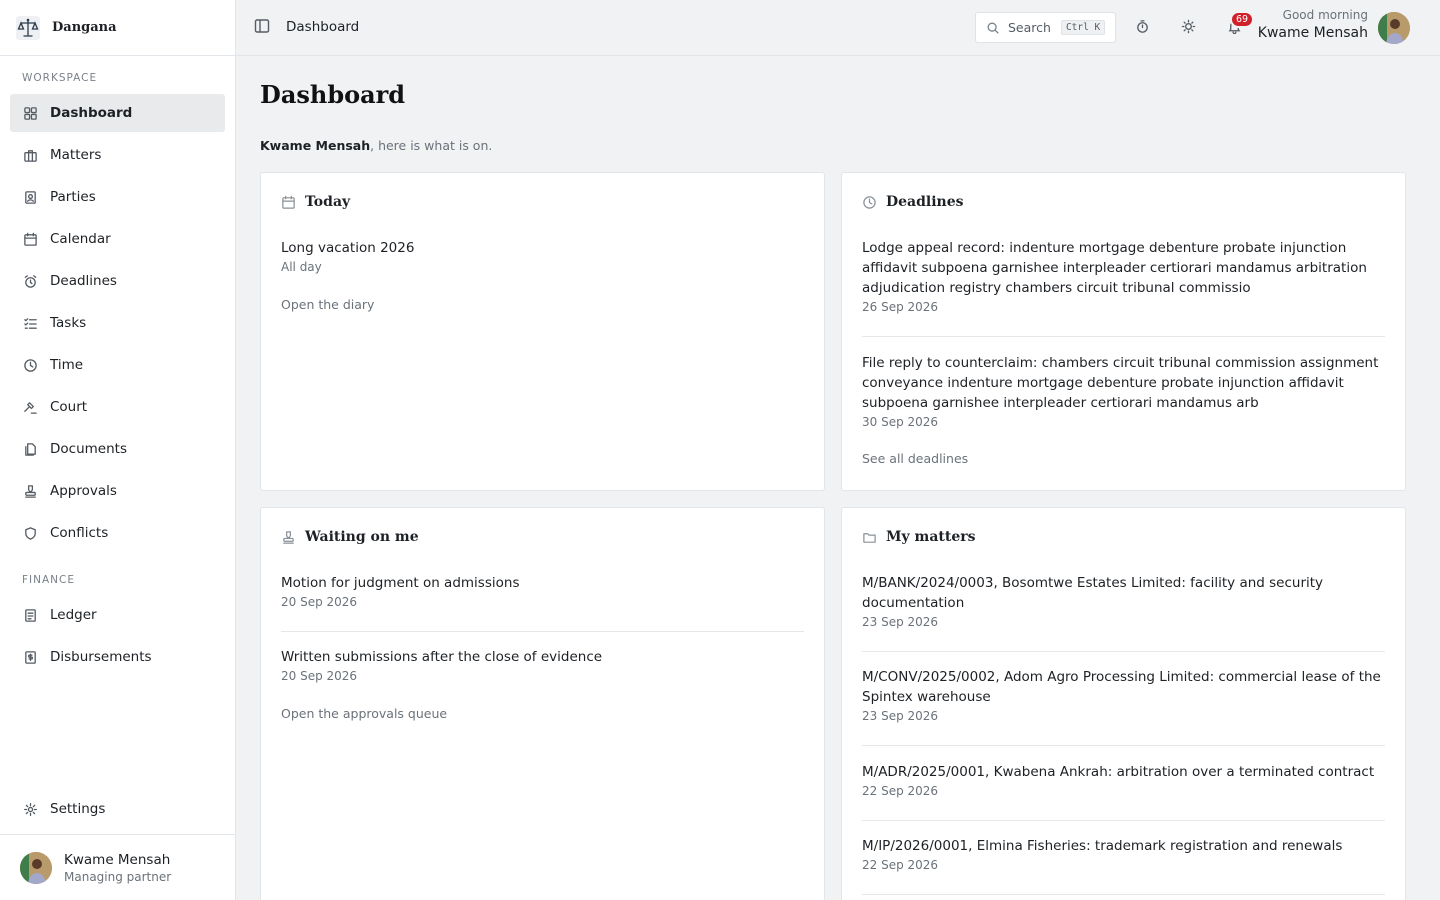 The width and height of the screenshot is (1440, 900). Describe the element at coordinates (333, 94) in the screenshot. I see `page-title: Dashboard` at that location.